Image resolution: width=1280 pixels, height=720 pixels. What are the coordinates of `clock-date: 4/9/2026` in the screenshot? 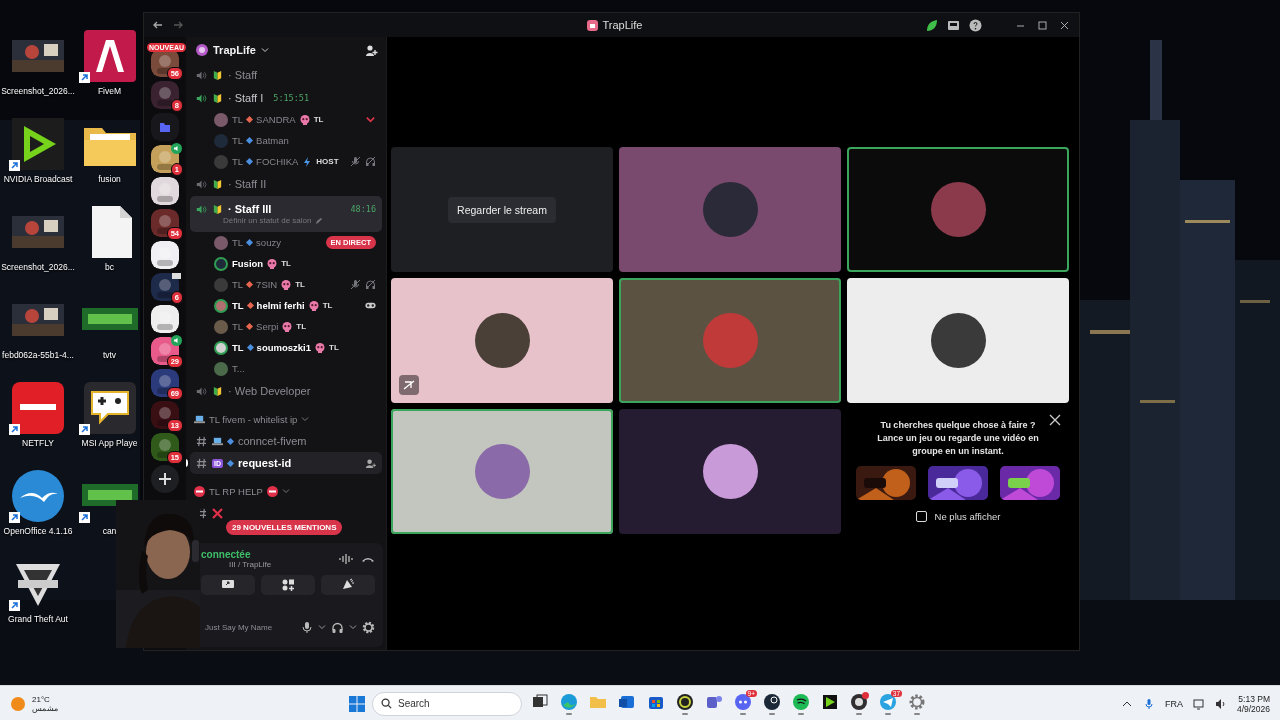 It's located at (1253, 708).